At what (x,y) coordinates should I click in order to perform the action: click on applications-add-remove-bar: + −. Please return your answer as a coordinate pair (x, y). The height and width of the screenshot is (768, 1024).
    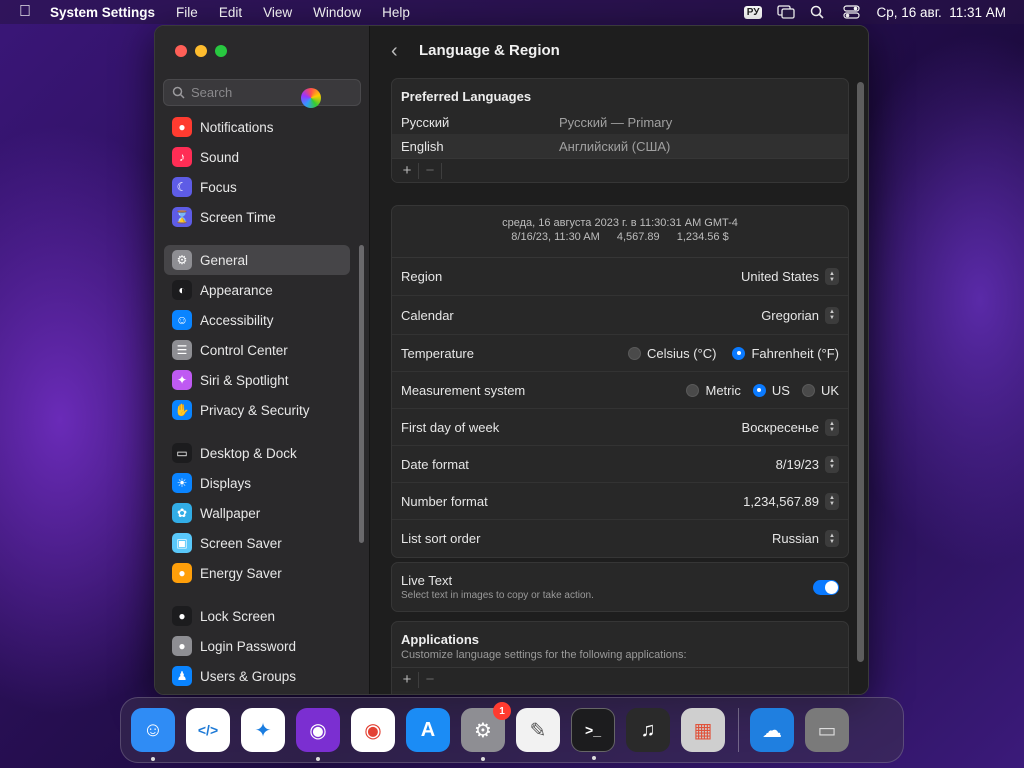
    Looking at the image, I should click on (620, 679).